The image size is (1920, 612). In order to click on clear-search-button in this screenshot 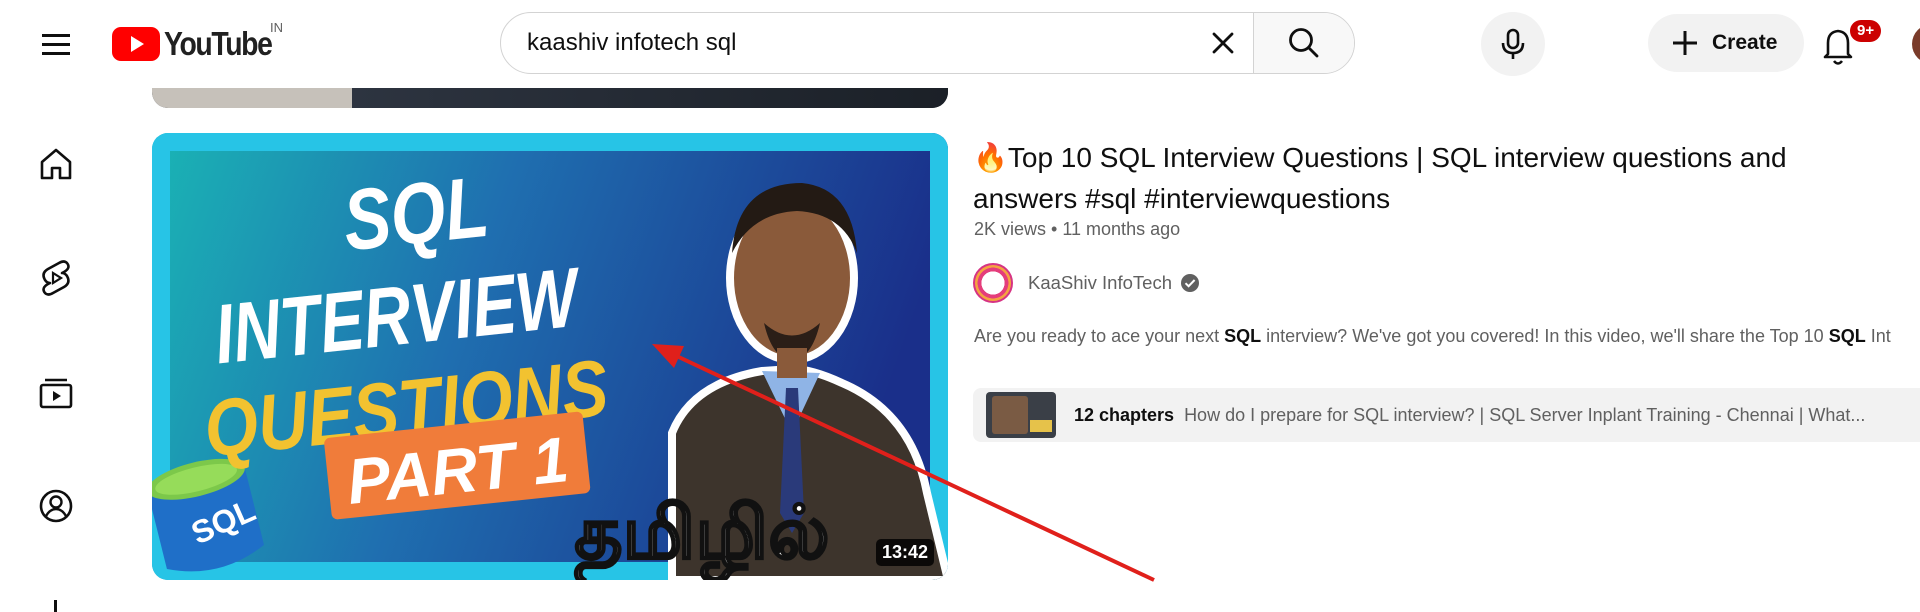, I will do `click(1223, 43)`.